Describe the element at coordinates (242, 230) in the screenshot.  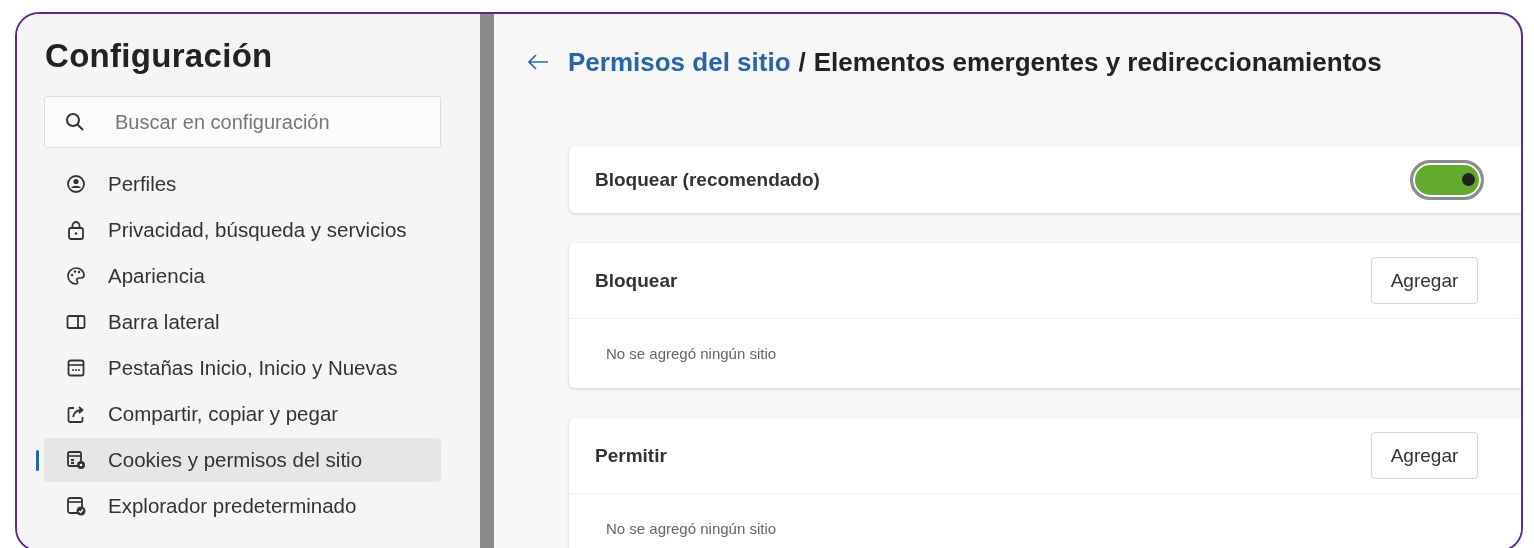
I see `sidebar-item: Privacidad, búsqueda y servicios` at that location.